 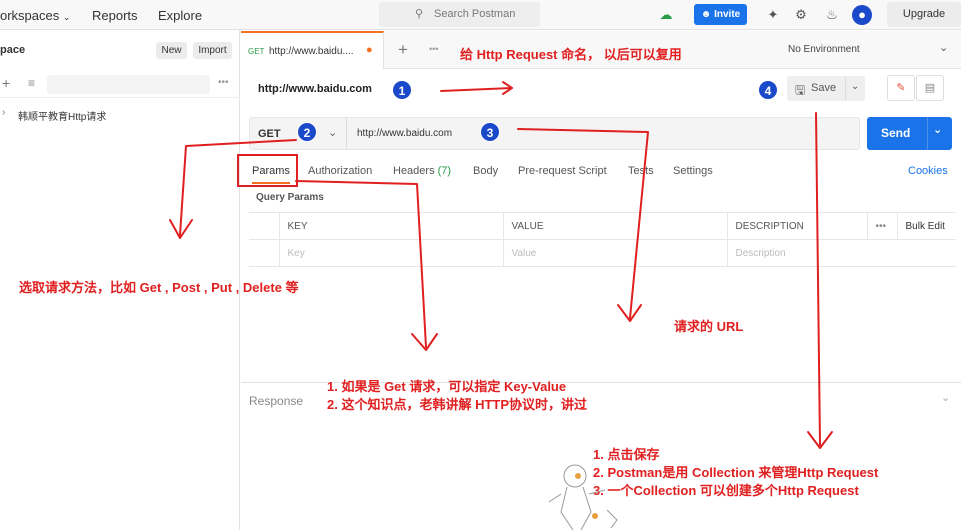 I want to click on note-name-request: 给 Http Request 命名， 以后可以复用, so click(x=571, y=54).